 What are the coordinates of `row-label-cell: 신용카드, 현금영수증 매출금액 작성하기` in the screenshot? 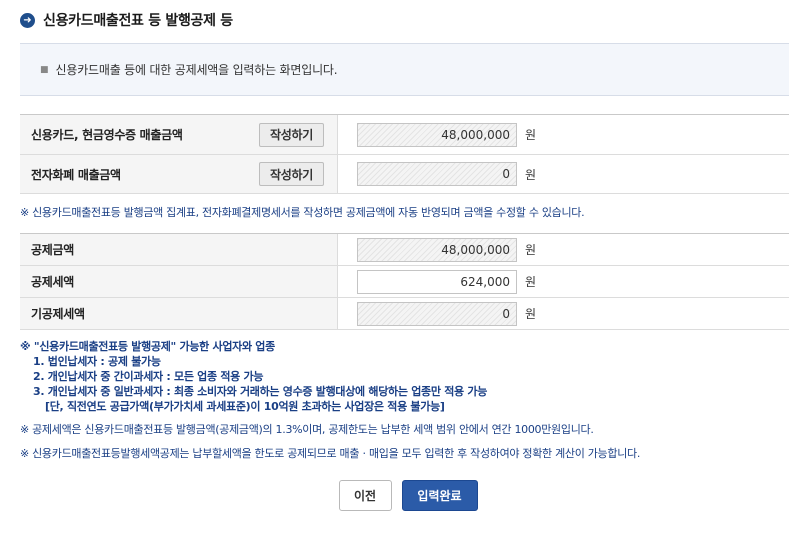 It's located at (179, 134).